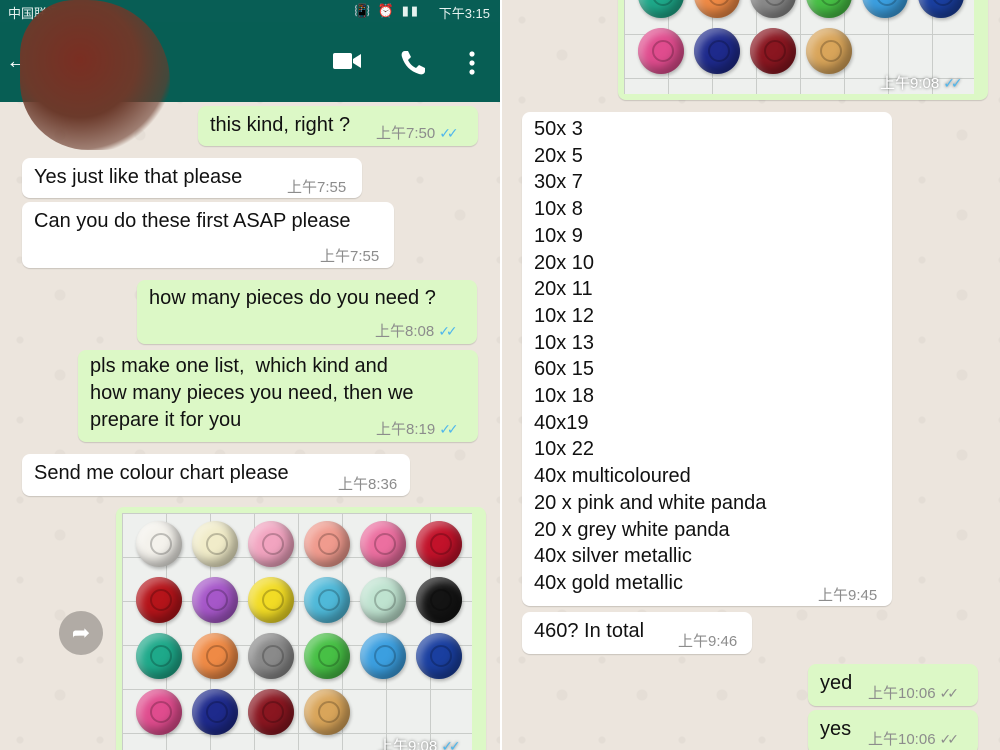 This screenshot has height=750, width=1000. I want to click on message-text: Yes just like that please, so click(138, 177).